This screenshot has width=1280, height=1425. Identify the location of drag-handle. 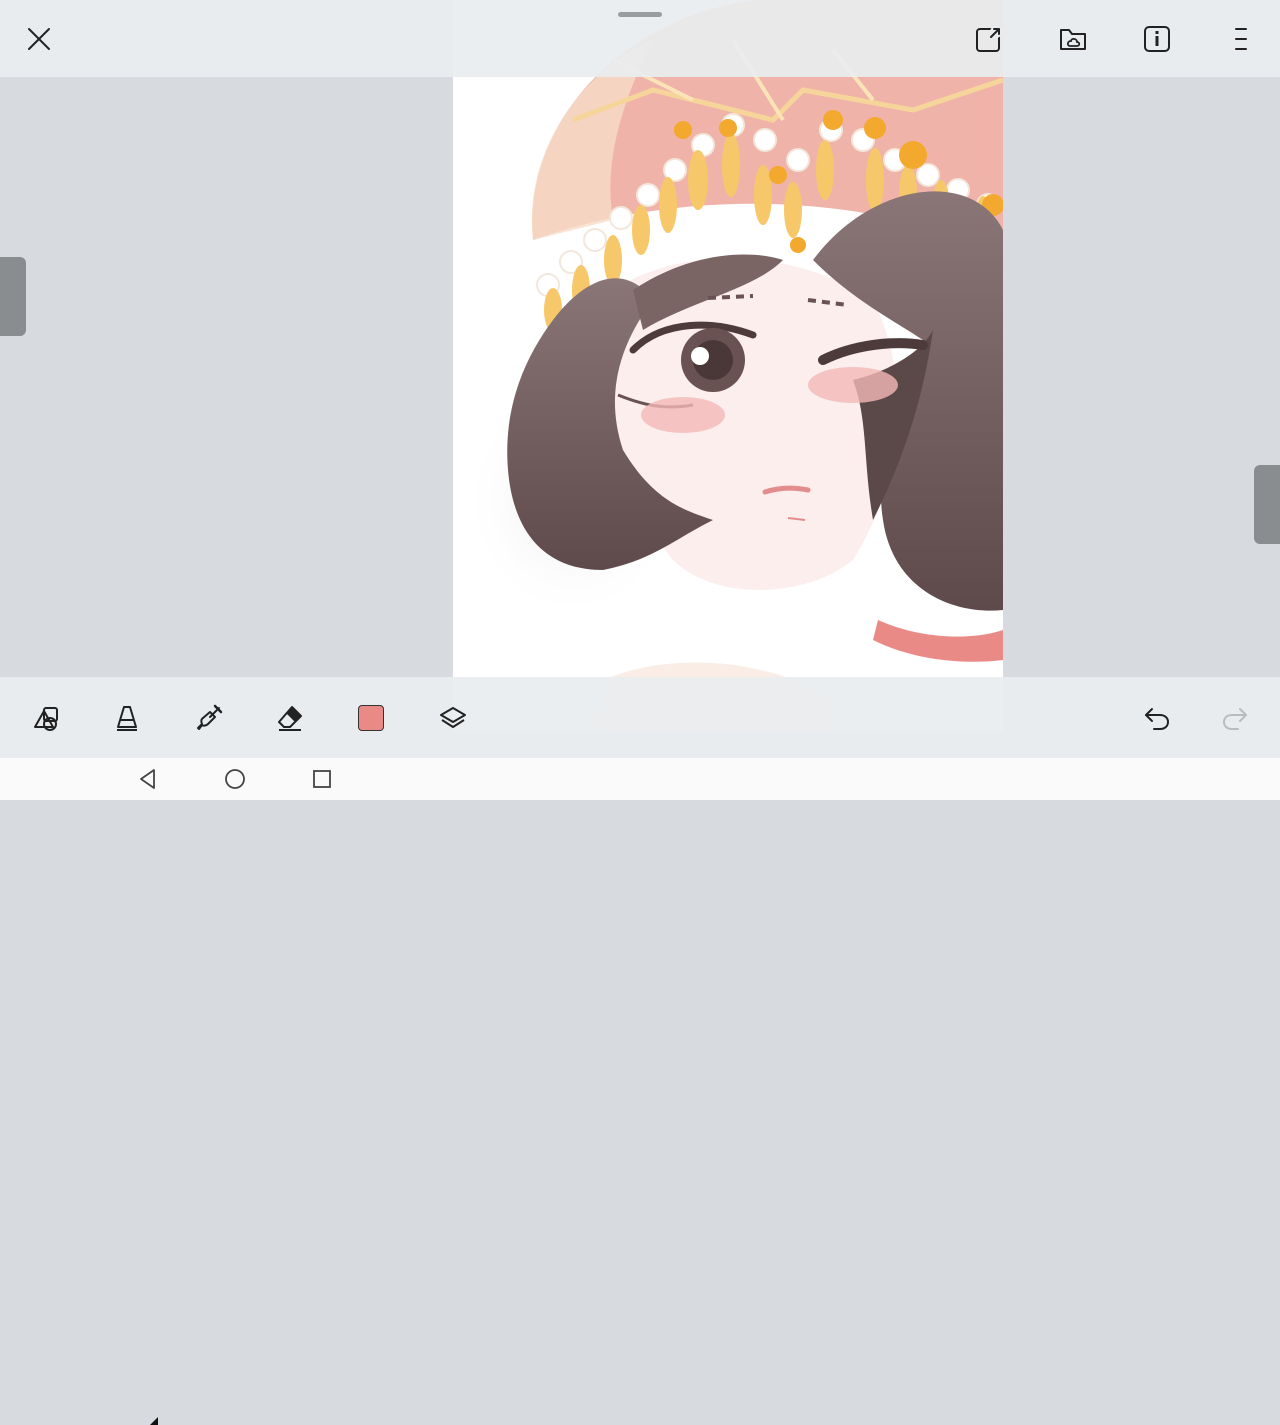
(640, 14).